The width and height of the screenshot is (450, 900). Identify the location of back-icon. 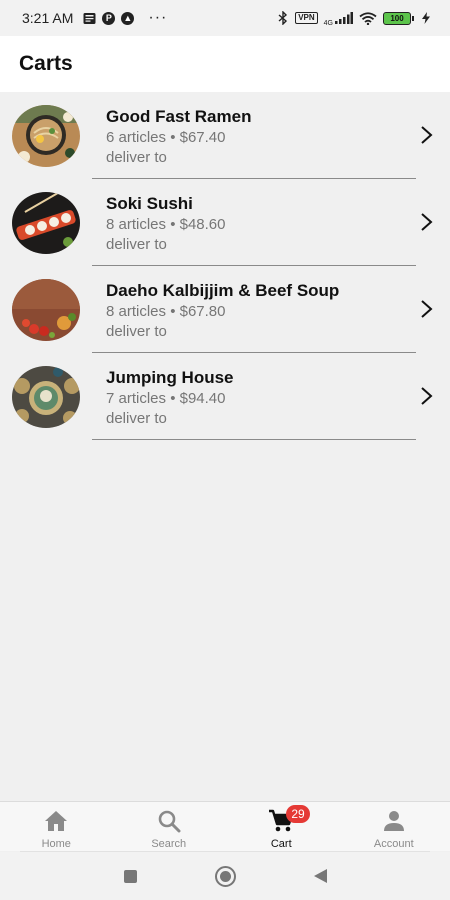
(320, 876).